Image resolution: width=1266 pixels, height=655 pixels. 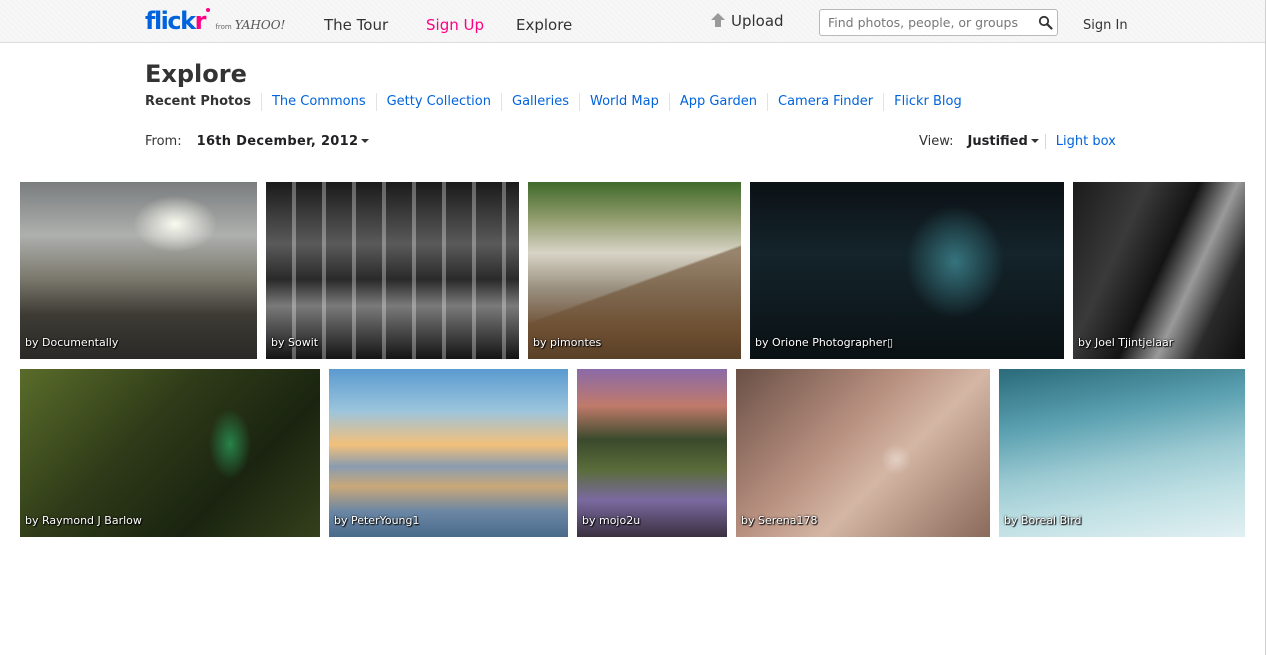 I want to click on upload-button: Upload, so click(x=747, y=21).